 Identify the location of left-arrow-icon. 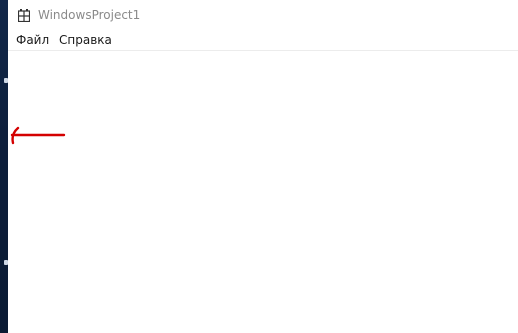
(38, 135).